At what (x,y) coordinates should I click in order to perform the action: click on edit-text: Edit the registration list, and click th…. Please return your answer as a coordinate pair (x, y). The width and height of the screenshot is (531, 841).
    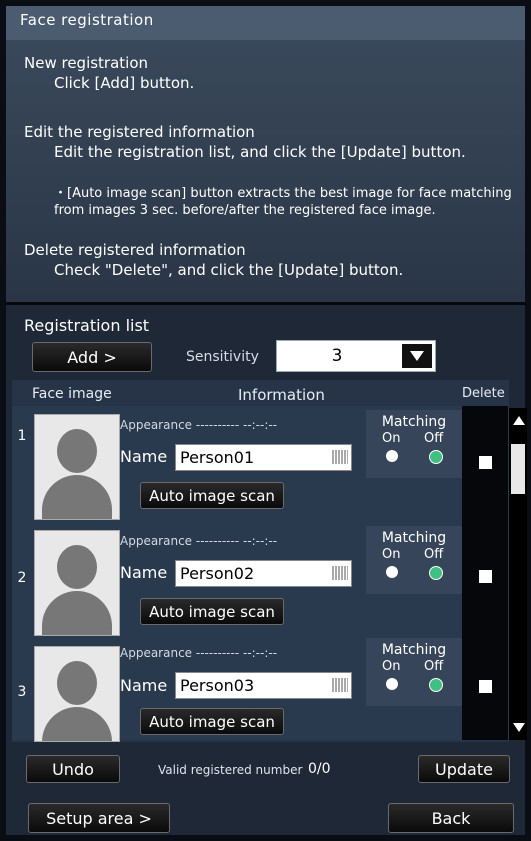
    Looking at the image, I should click on (260, 152).